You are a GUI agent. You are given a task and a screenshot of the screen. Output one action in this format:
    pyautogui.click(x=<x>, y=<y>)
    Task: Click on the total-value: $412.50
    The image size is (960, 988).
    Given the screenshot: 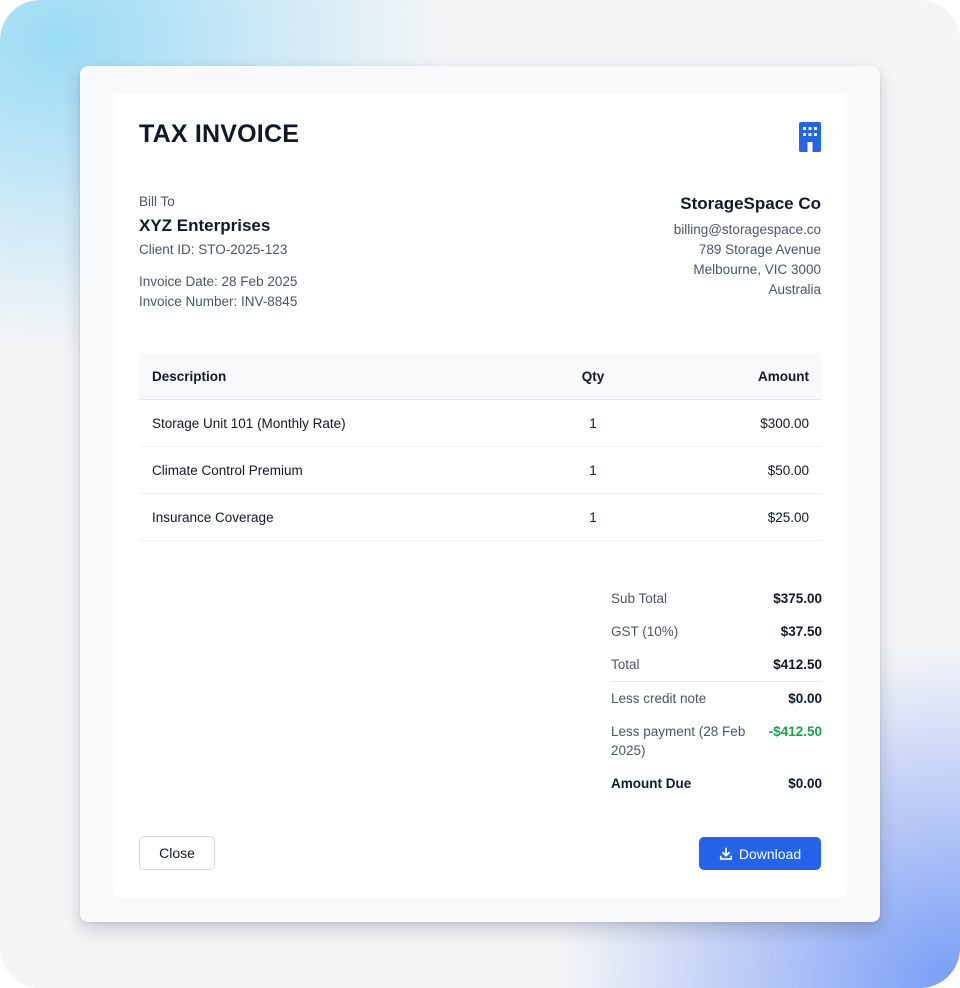 What is the action you would take?
    pyautogui.click(x=797, y=664)
    